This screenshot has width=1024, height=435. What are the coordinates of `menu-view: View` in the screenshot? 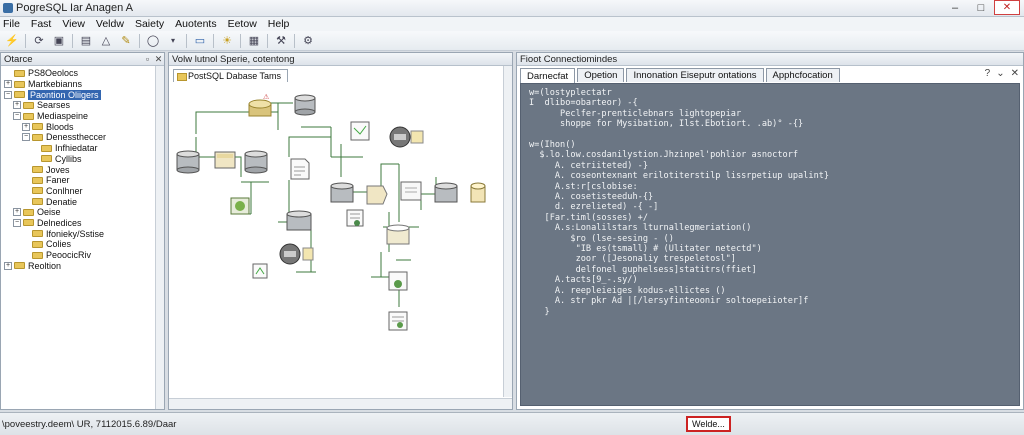 It's located at (76, 24).